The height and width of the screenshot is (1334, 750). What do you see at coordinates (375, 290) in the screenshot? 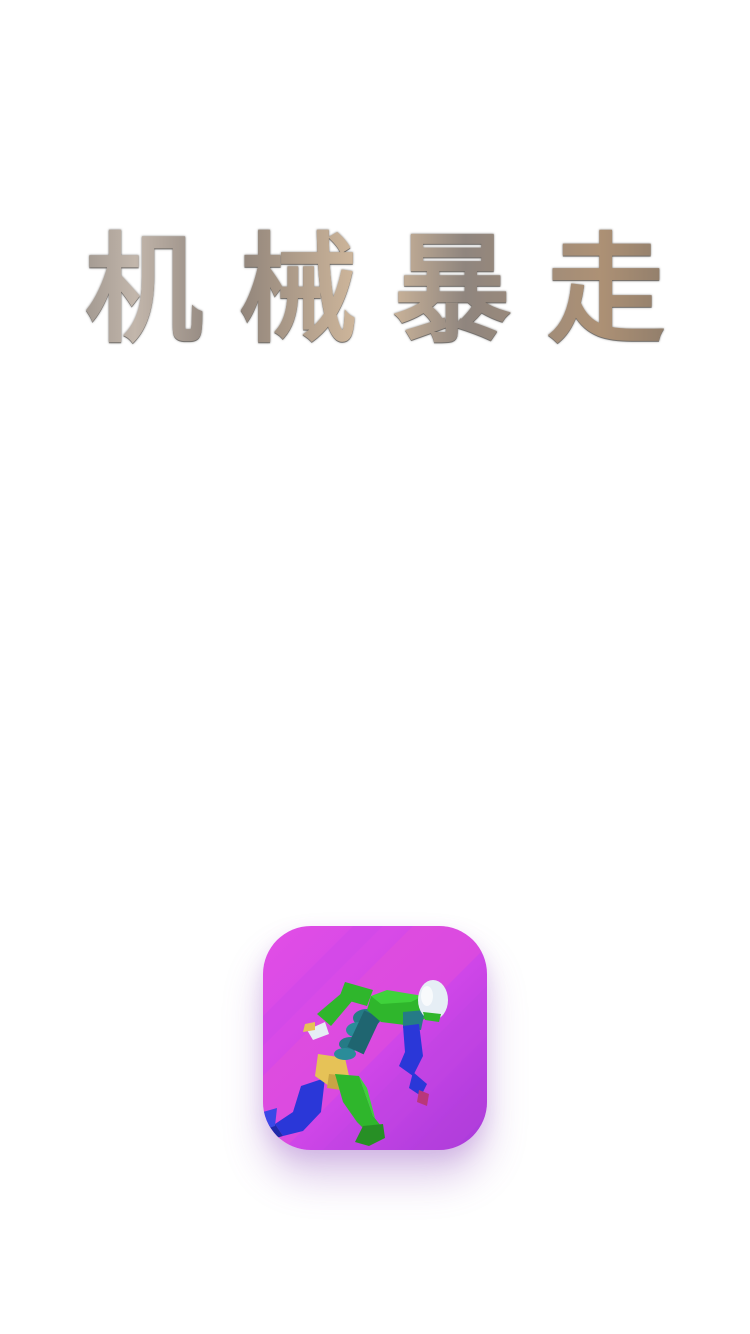
I see `app-title: 机械暴走` at bounding box center [375, 290].